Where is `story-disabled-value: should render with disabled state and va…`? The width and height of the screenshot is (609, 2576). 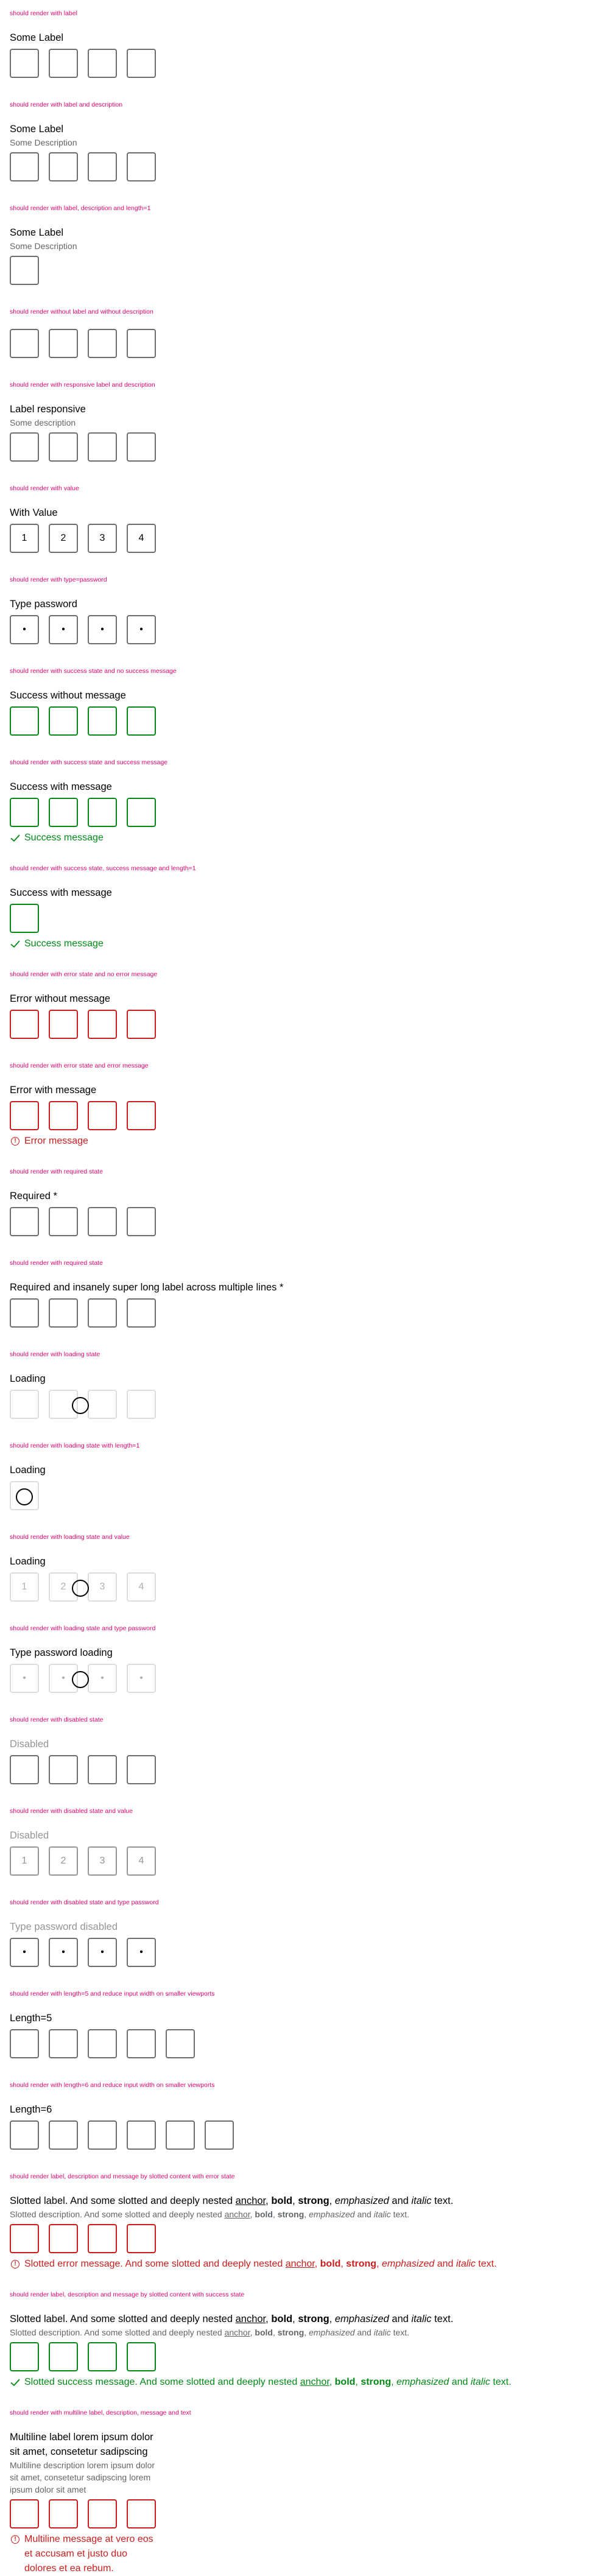 story-disabled-value: should render with disabled state and va… is located at coordinates (304, 1841).